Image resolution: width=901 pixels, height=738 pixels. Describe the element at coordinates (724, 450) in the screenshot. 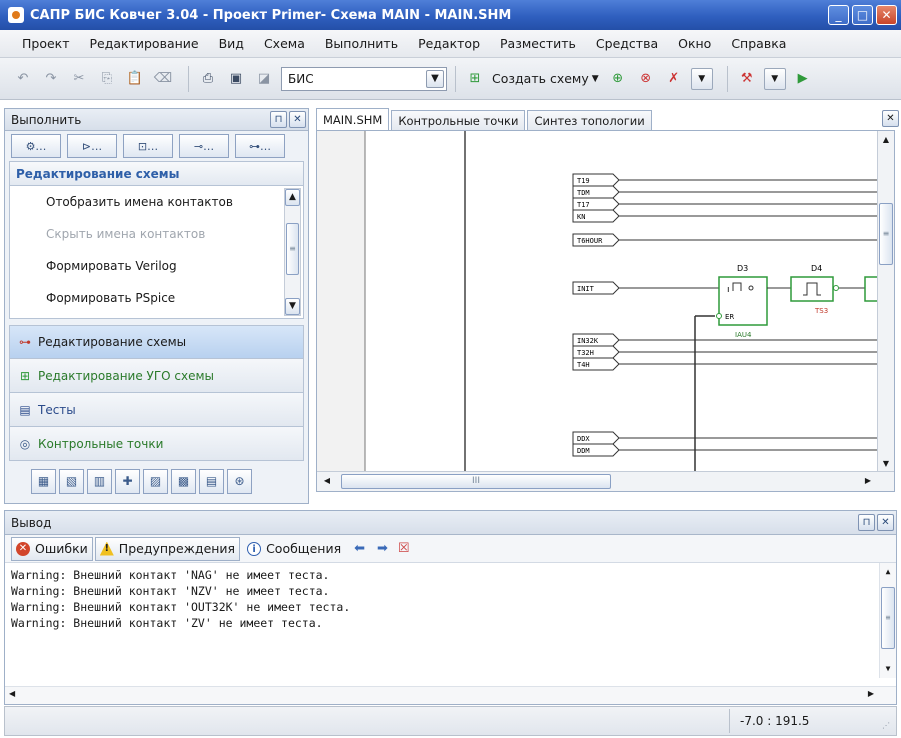

I see `port-ddm: DDM` at that location.